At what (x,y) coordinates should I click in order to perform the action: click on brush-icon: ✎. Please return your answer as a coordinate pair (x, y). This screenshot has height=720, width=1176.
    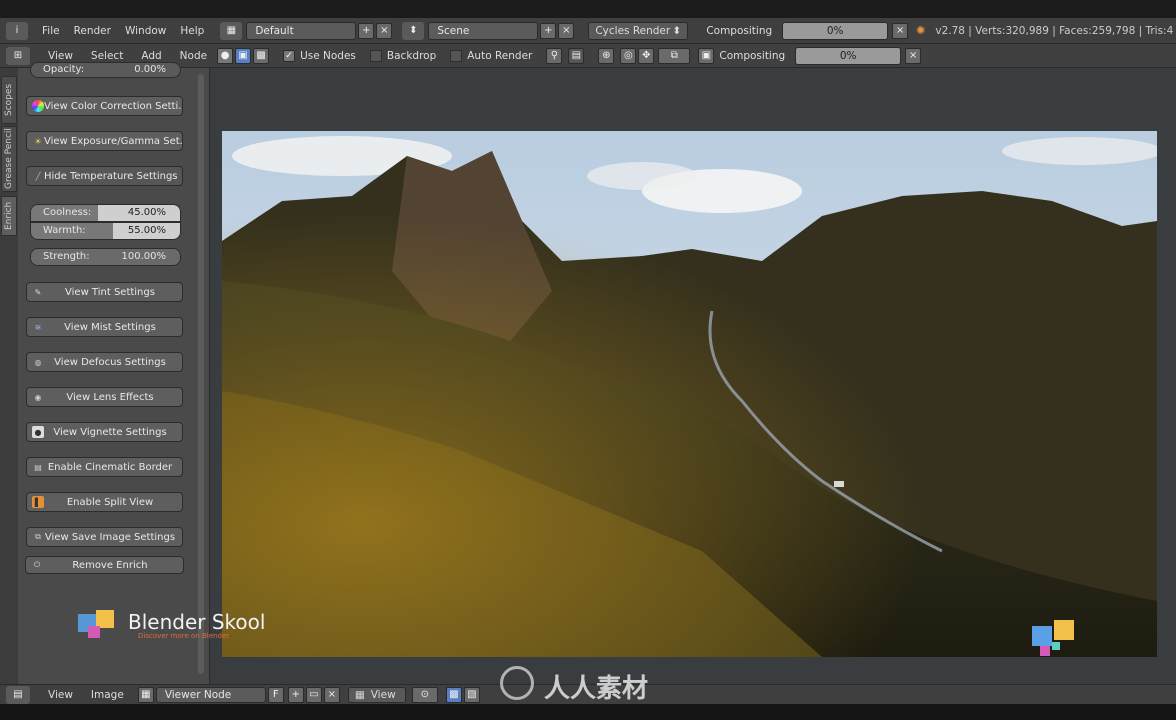
    Looking at the image, I should click on (38, 292).